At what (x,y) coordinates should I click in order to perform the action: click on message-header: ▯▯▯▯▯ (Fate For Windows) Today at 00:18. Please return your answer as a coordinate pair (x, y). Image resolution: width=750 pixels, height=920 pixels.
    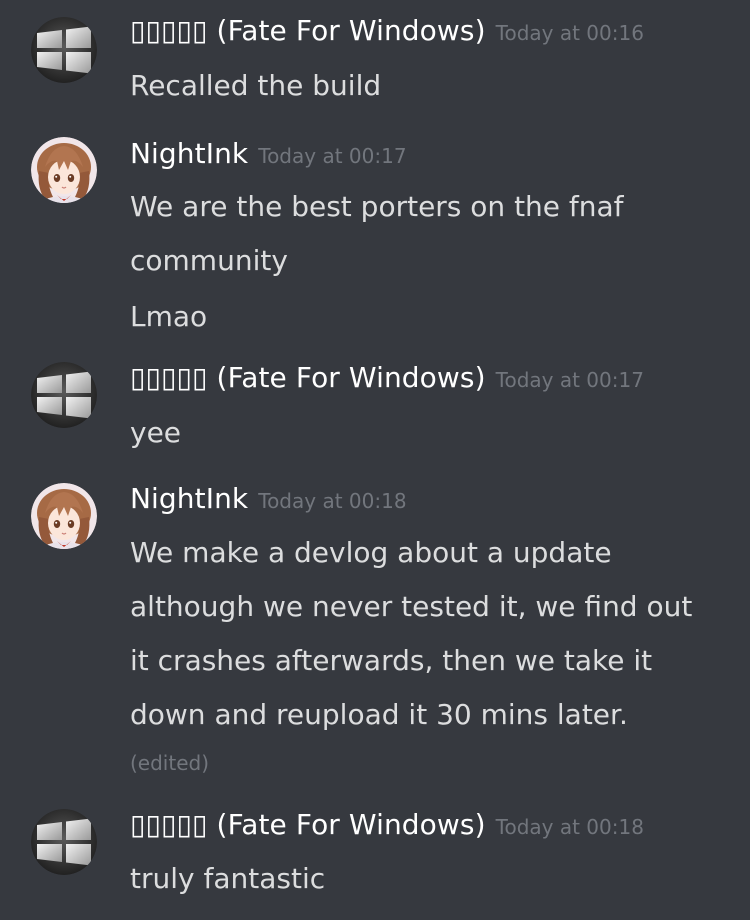
    Looking at the image, I should click on (387, 827).